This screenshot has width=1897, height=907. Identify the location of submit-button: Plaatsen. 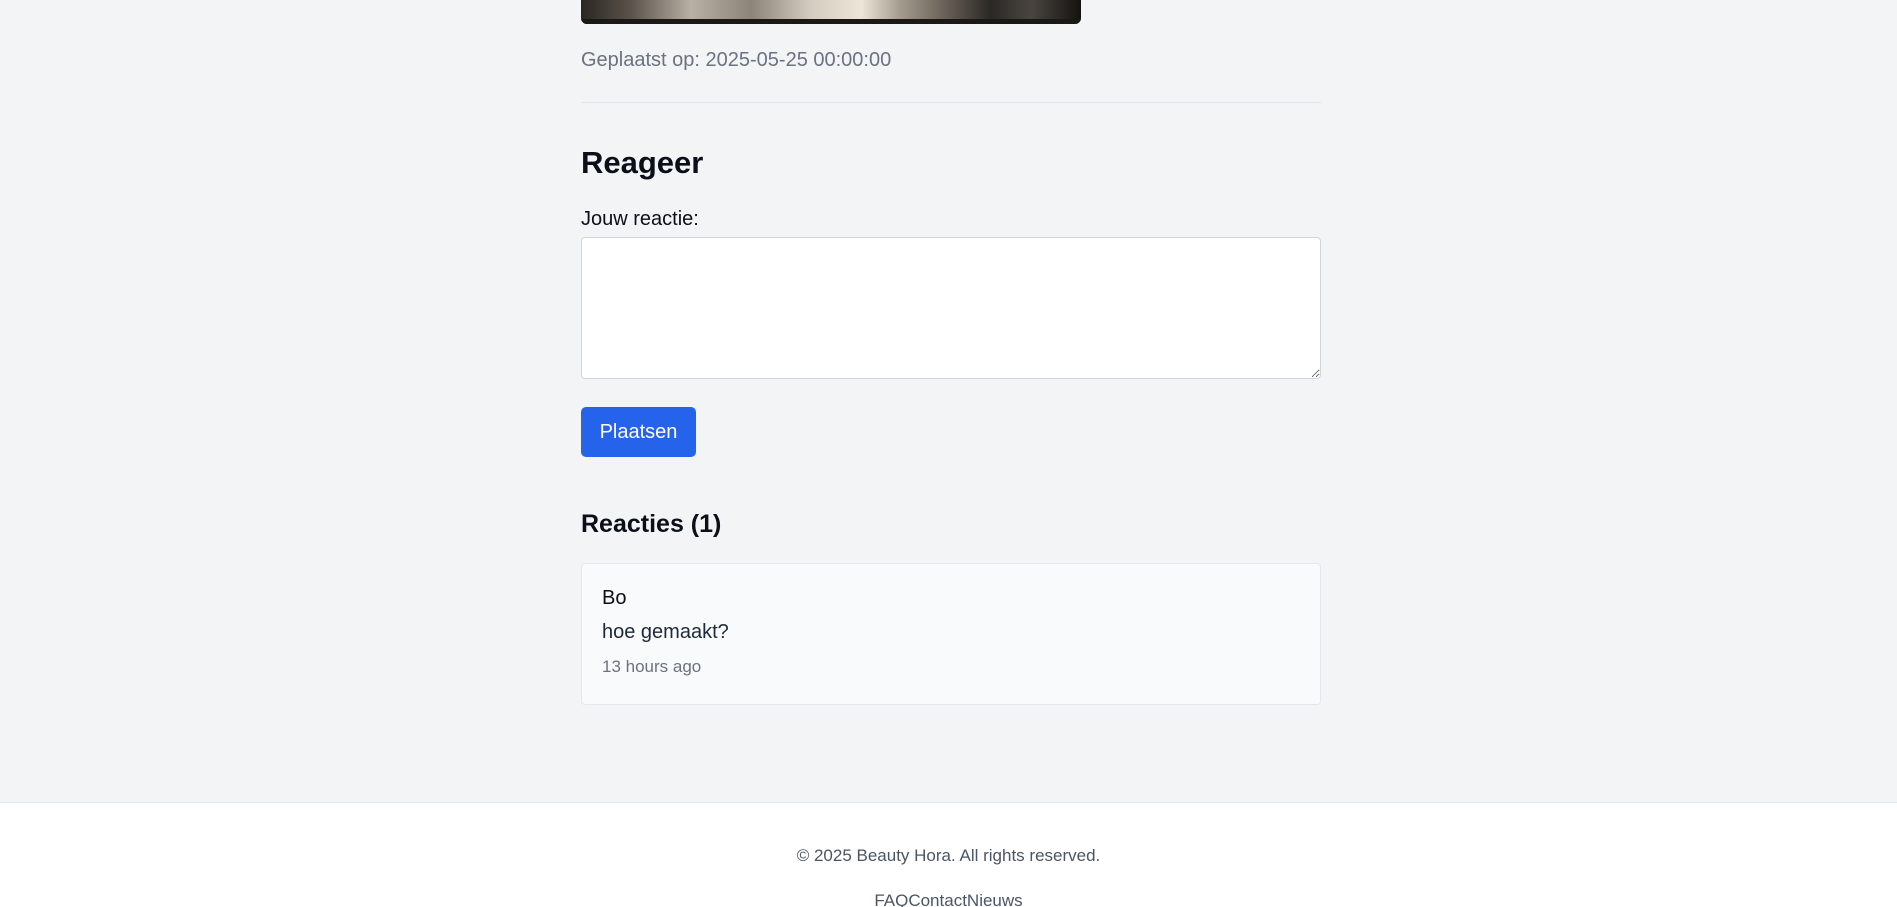
(638, 432).